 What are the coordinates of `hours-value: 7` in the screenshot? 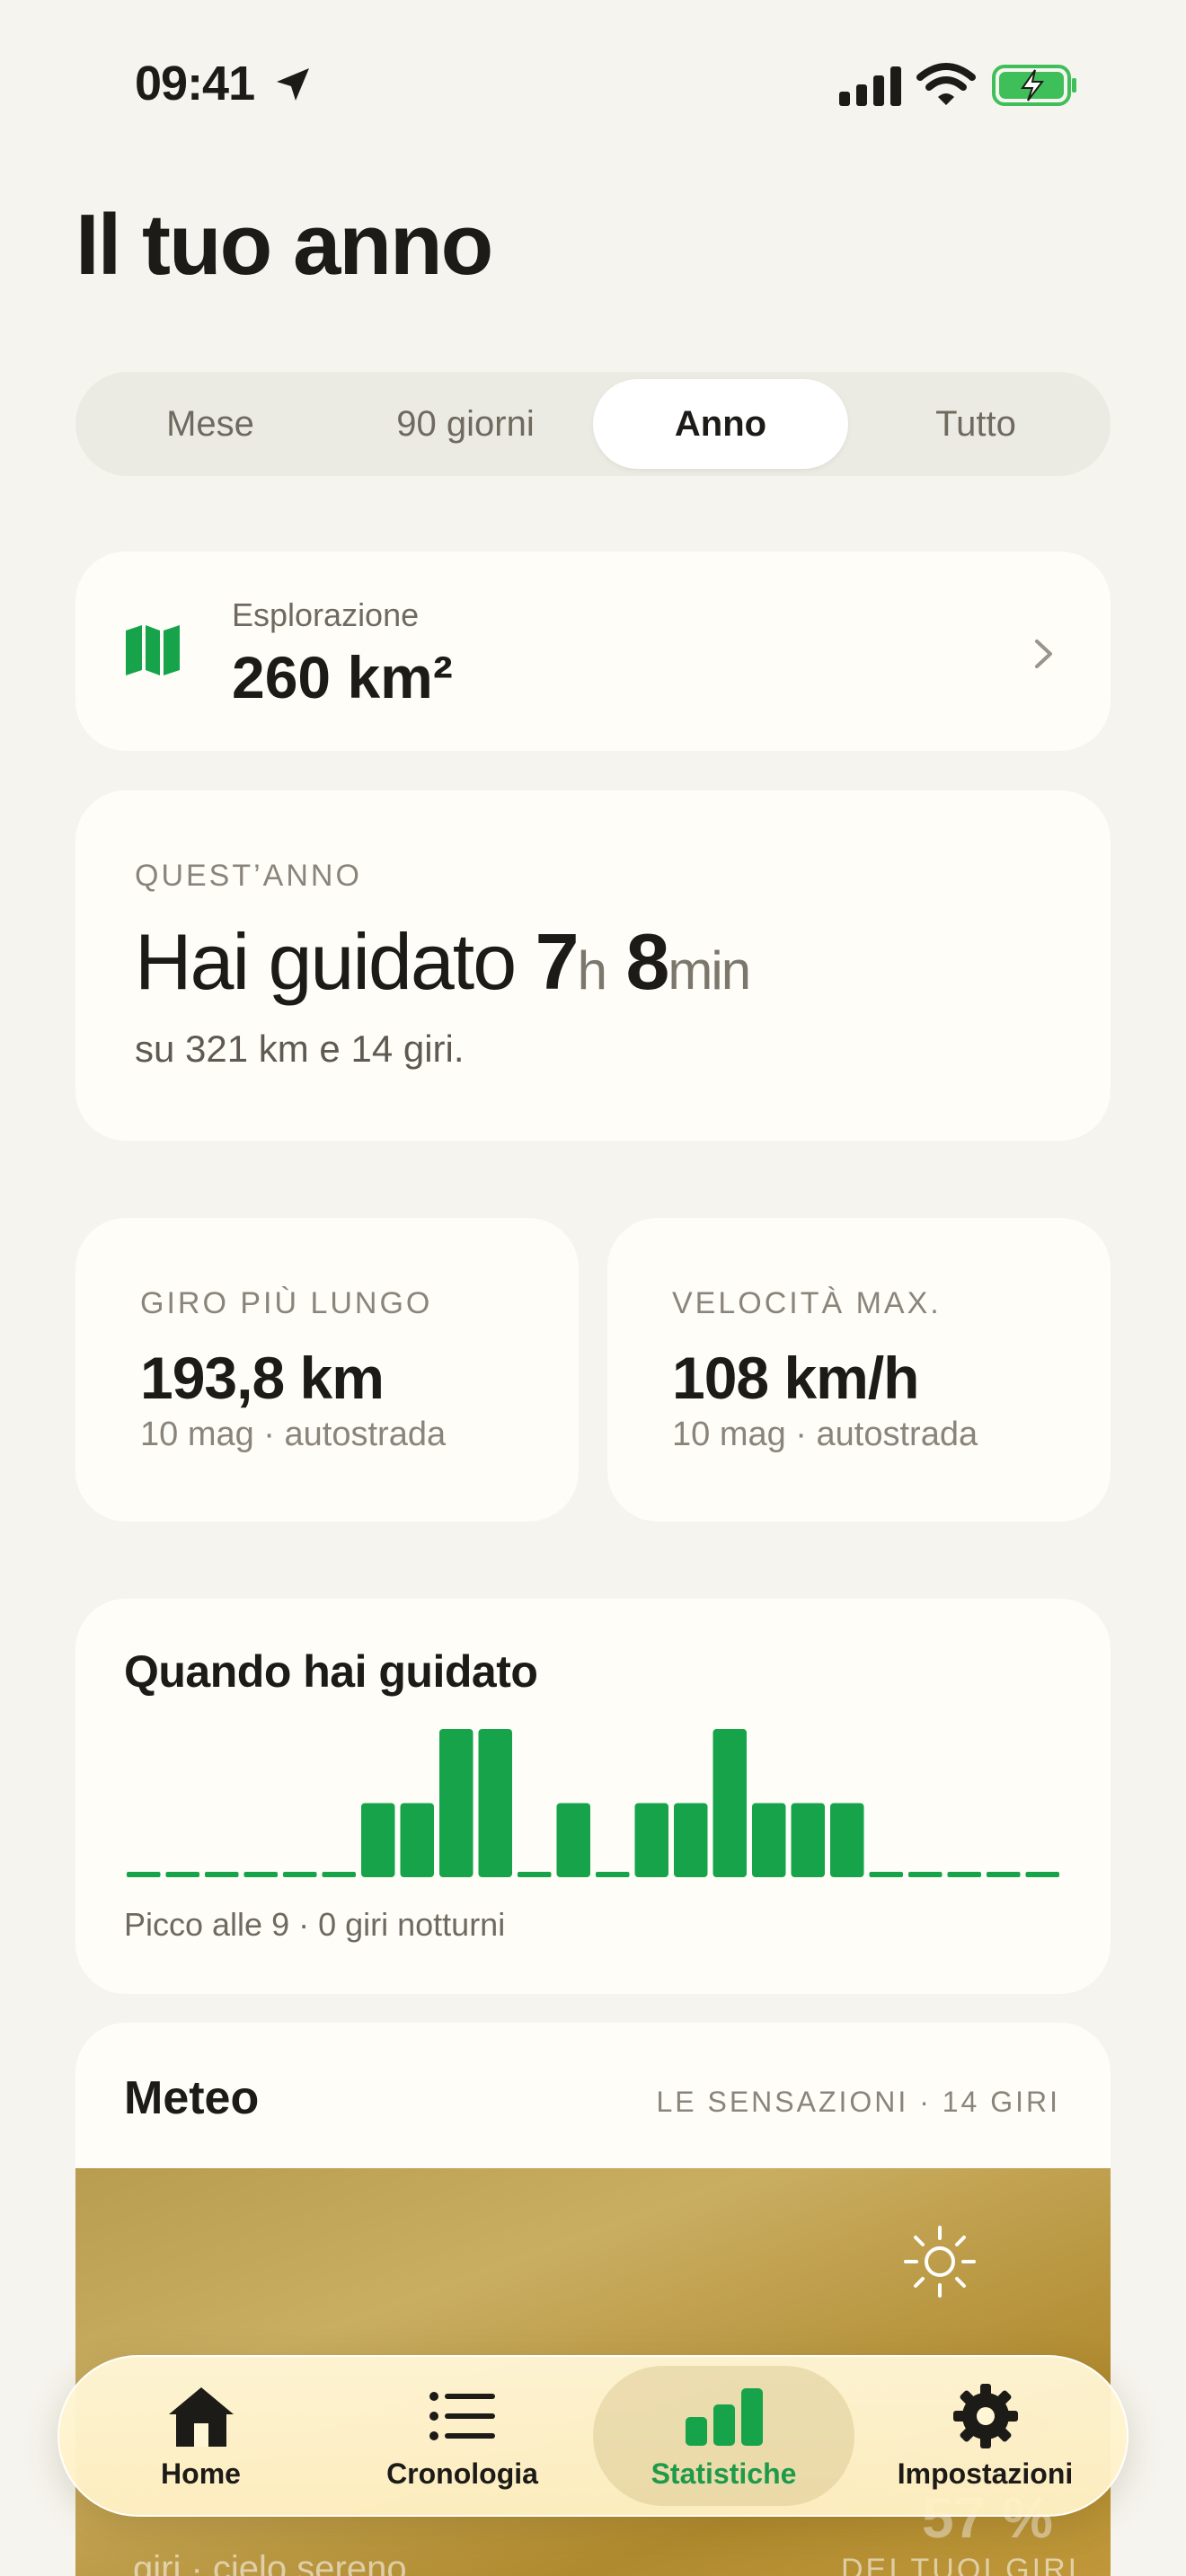 It's located at (557, 961).